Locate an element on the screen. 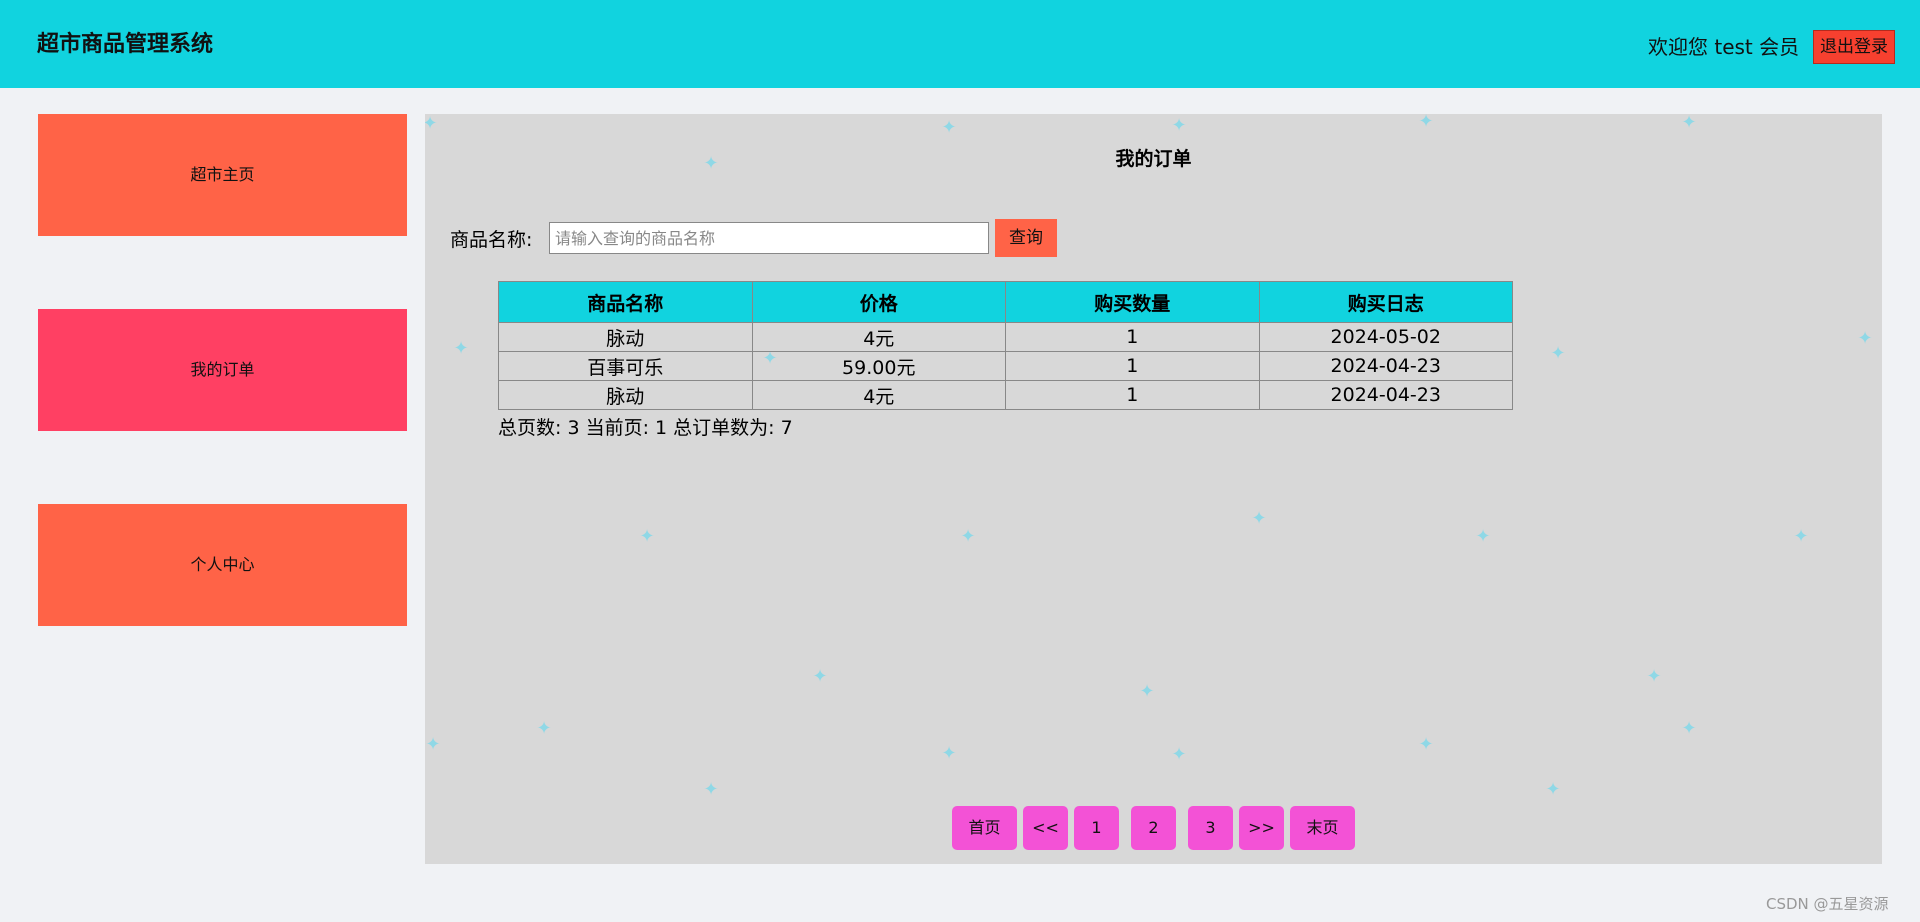  column-header: 价格 is located at coordinates (878, 302).